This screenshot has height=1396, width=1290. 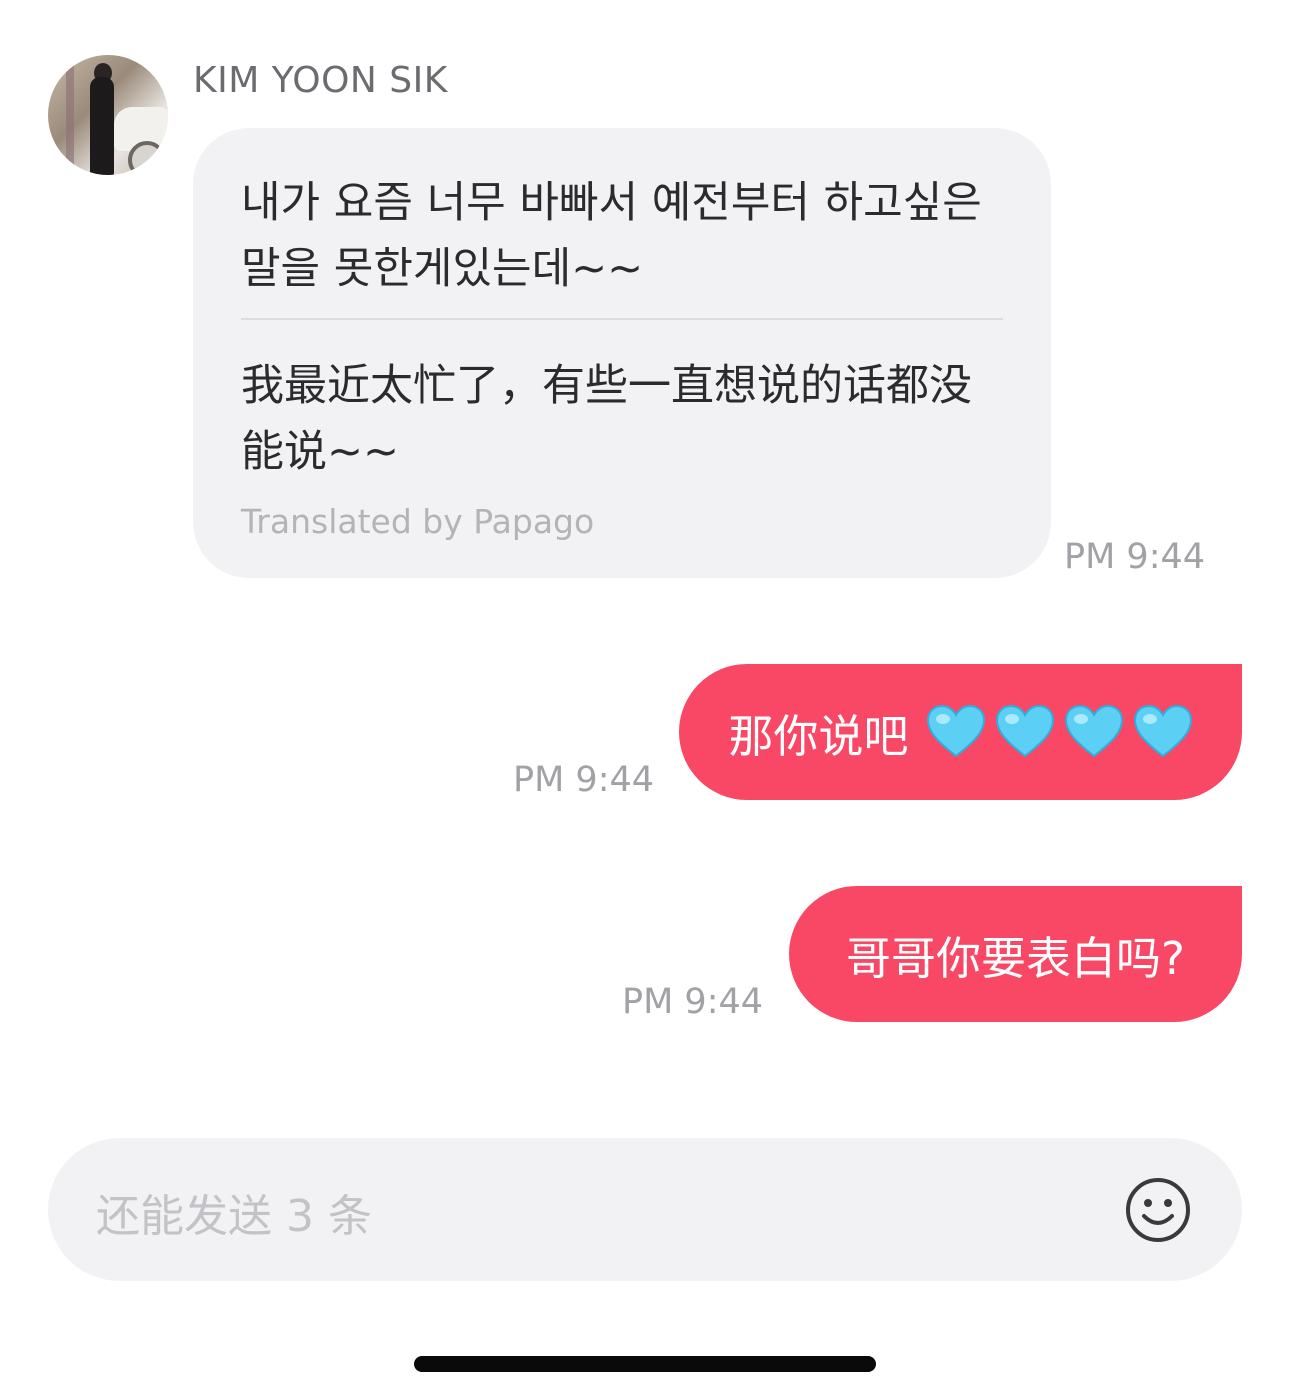 What do you see at coordinates (606, 419) in the screenshot?
I see `incoming-translated-text: 我最近太忙了，有些一直想说的话都没能说~~` at bounding box center [606, 419].